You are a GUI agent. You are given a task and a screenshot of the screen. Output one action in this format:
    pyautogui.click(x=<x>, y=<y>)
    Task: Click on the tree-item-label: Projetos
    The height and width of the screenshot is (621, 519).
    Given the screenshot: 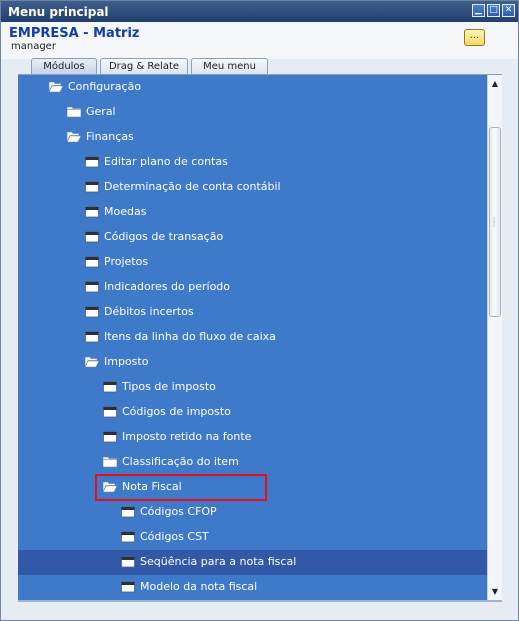 What is the action you would take?
    pyautogui.click(x=126, y=261)
    